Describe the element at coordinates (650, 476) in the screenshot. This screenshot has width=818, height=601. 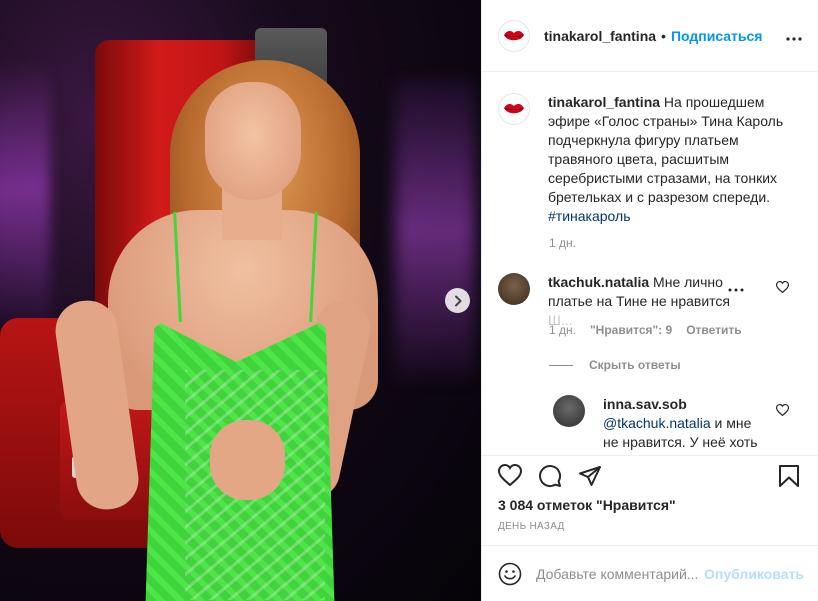
I see `action-icons-row` at that location.